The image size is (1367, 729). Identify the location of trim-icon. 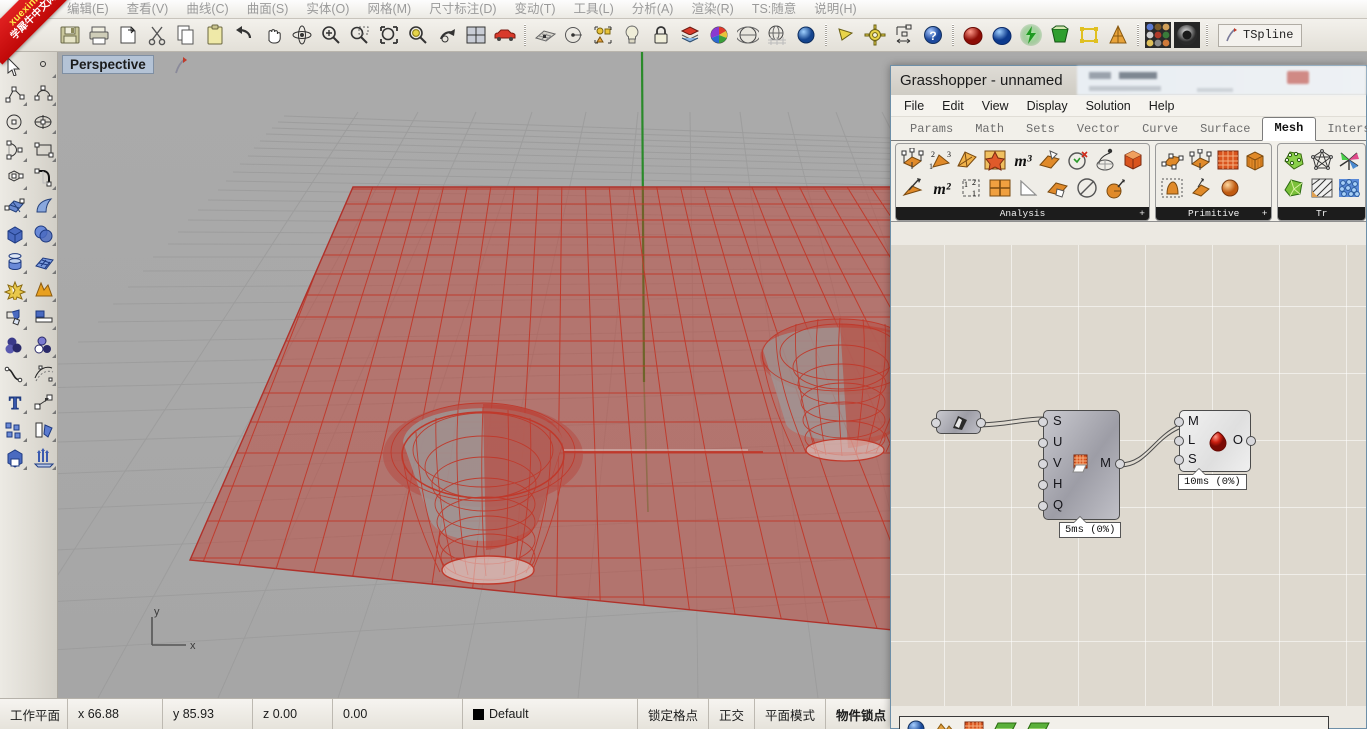
(14, 318).